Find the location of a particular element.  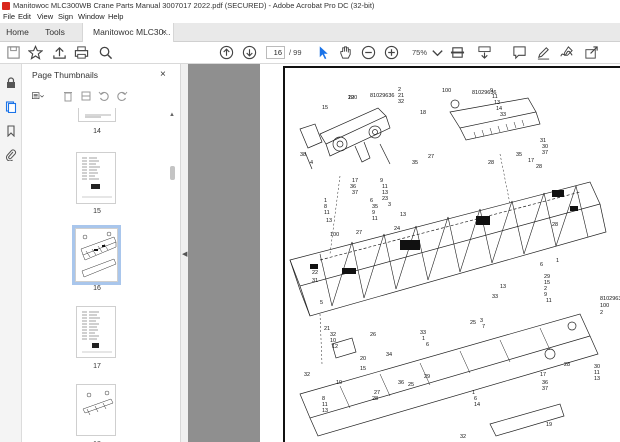

diagram-callout: 26 is located at coordinates (373, 335).